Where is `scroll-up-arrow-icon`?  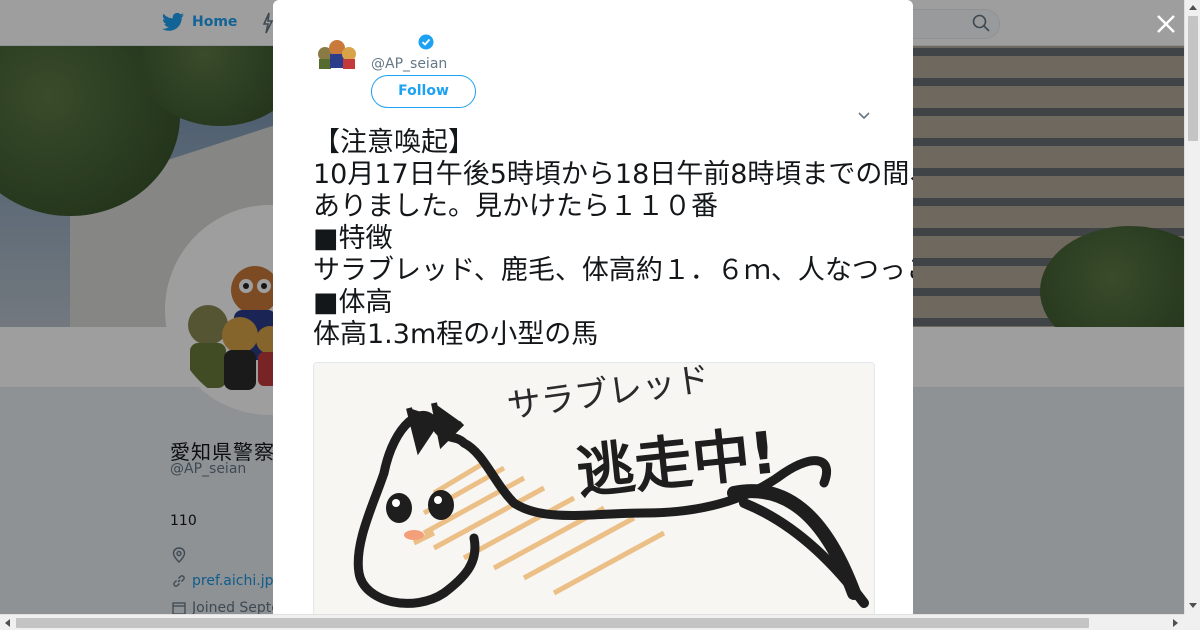
scroll-up-arrow-icon is located at coordinates (1193, 7).